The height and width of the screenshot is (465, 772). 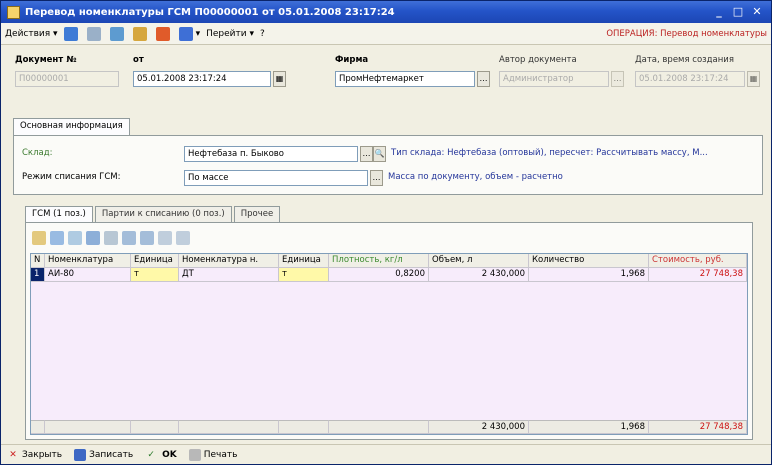 I want to click on check-icon: ✓, so click(x=151, y=454).